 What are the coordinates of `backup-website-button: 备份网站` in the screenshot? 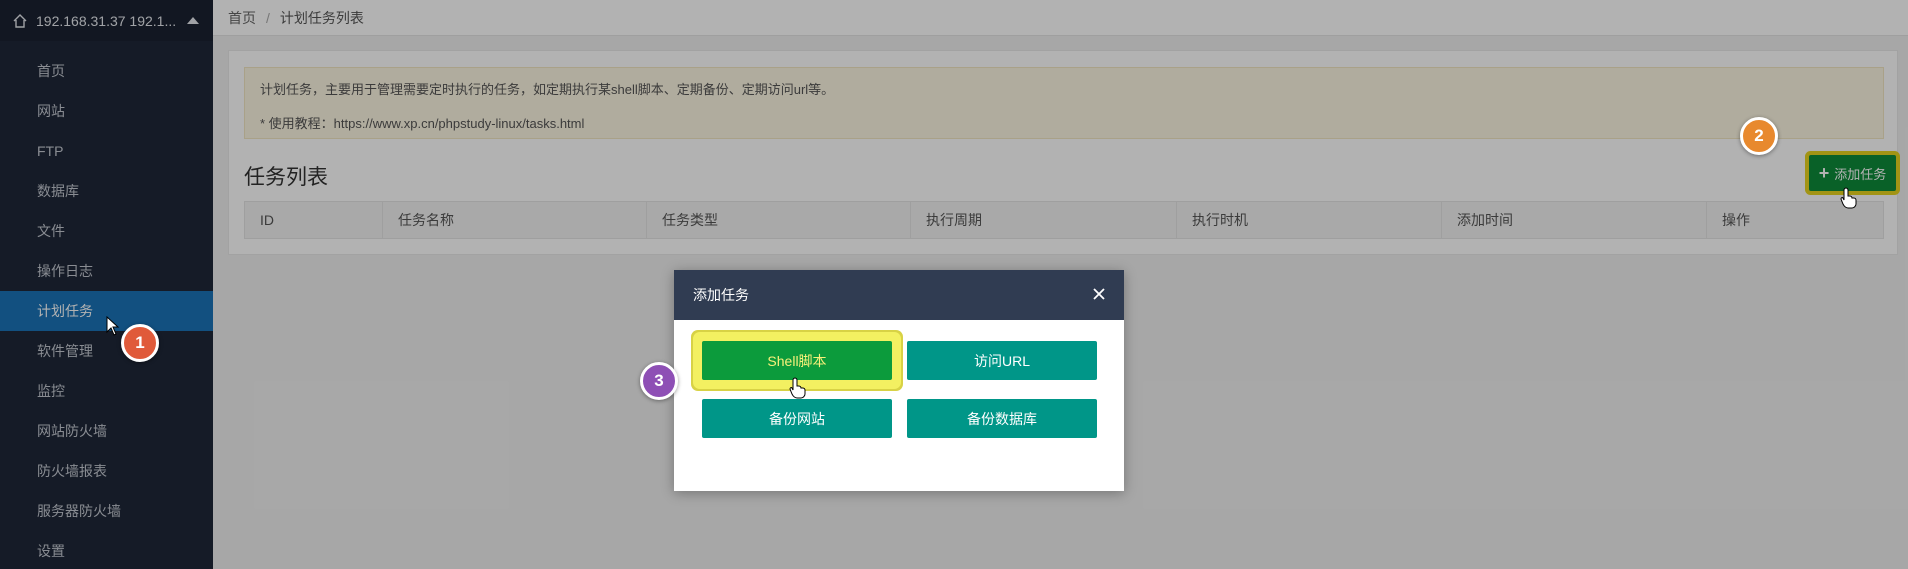 It's located at (797, 418).